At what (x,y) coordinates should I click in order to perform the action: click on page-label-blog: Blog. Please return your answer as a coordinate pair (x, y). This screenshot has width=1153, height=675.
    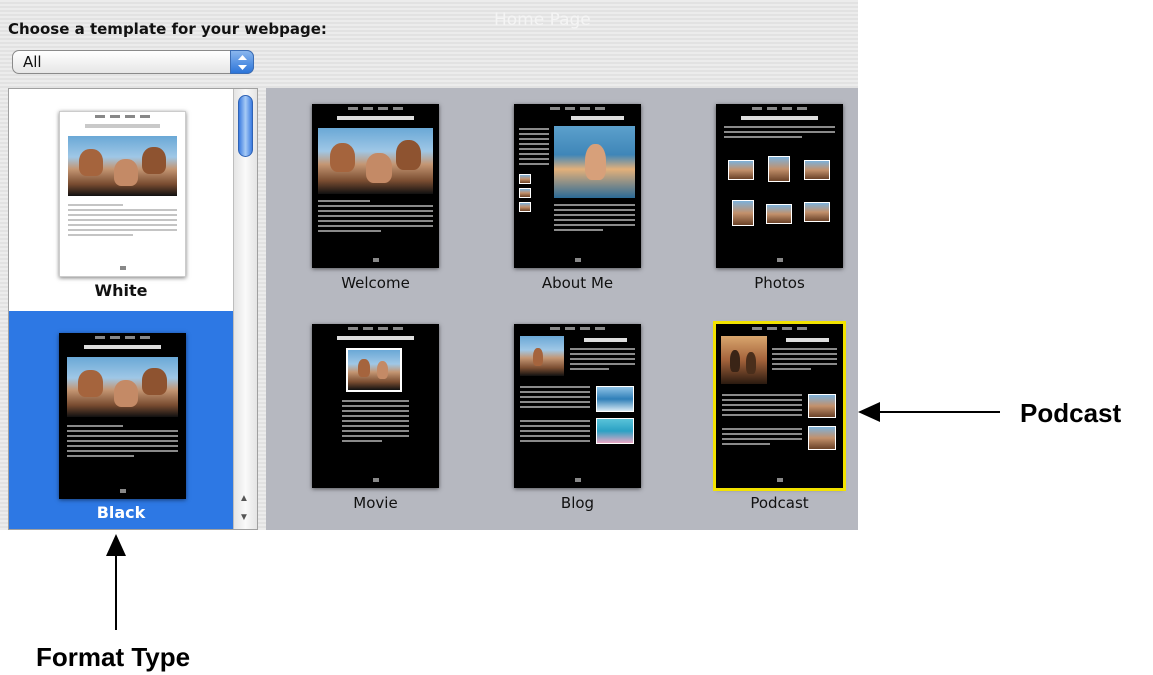
    Looking at the image, I should click on (577, 503).